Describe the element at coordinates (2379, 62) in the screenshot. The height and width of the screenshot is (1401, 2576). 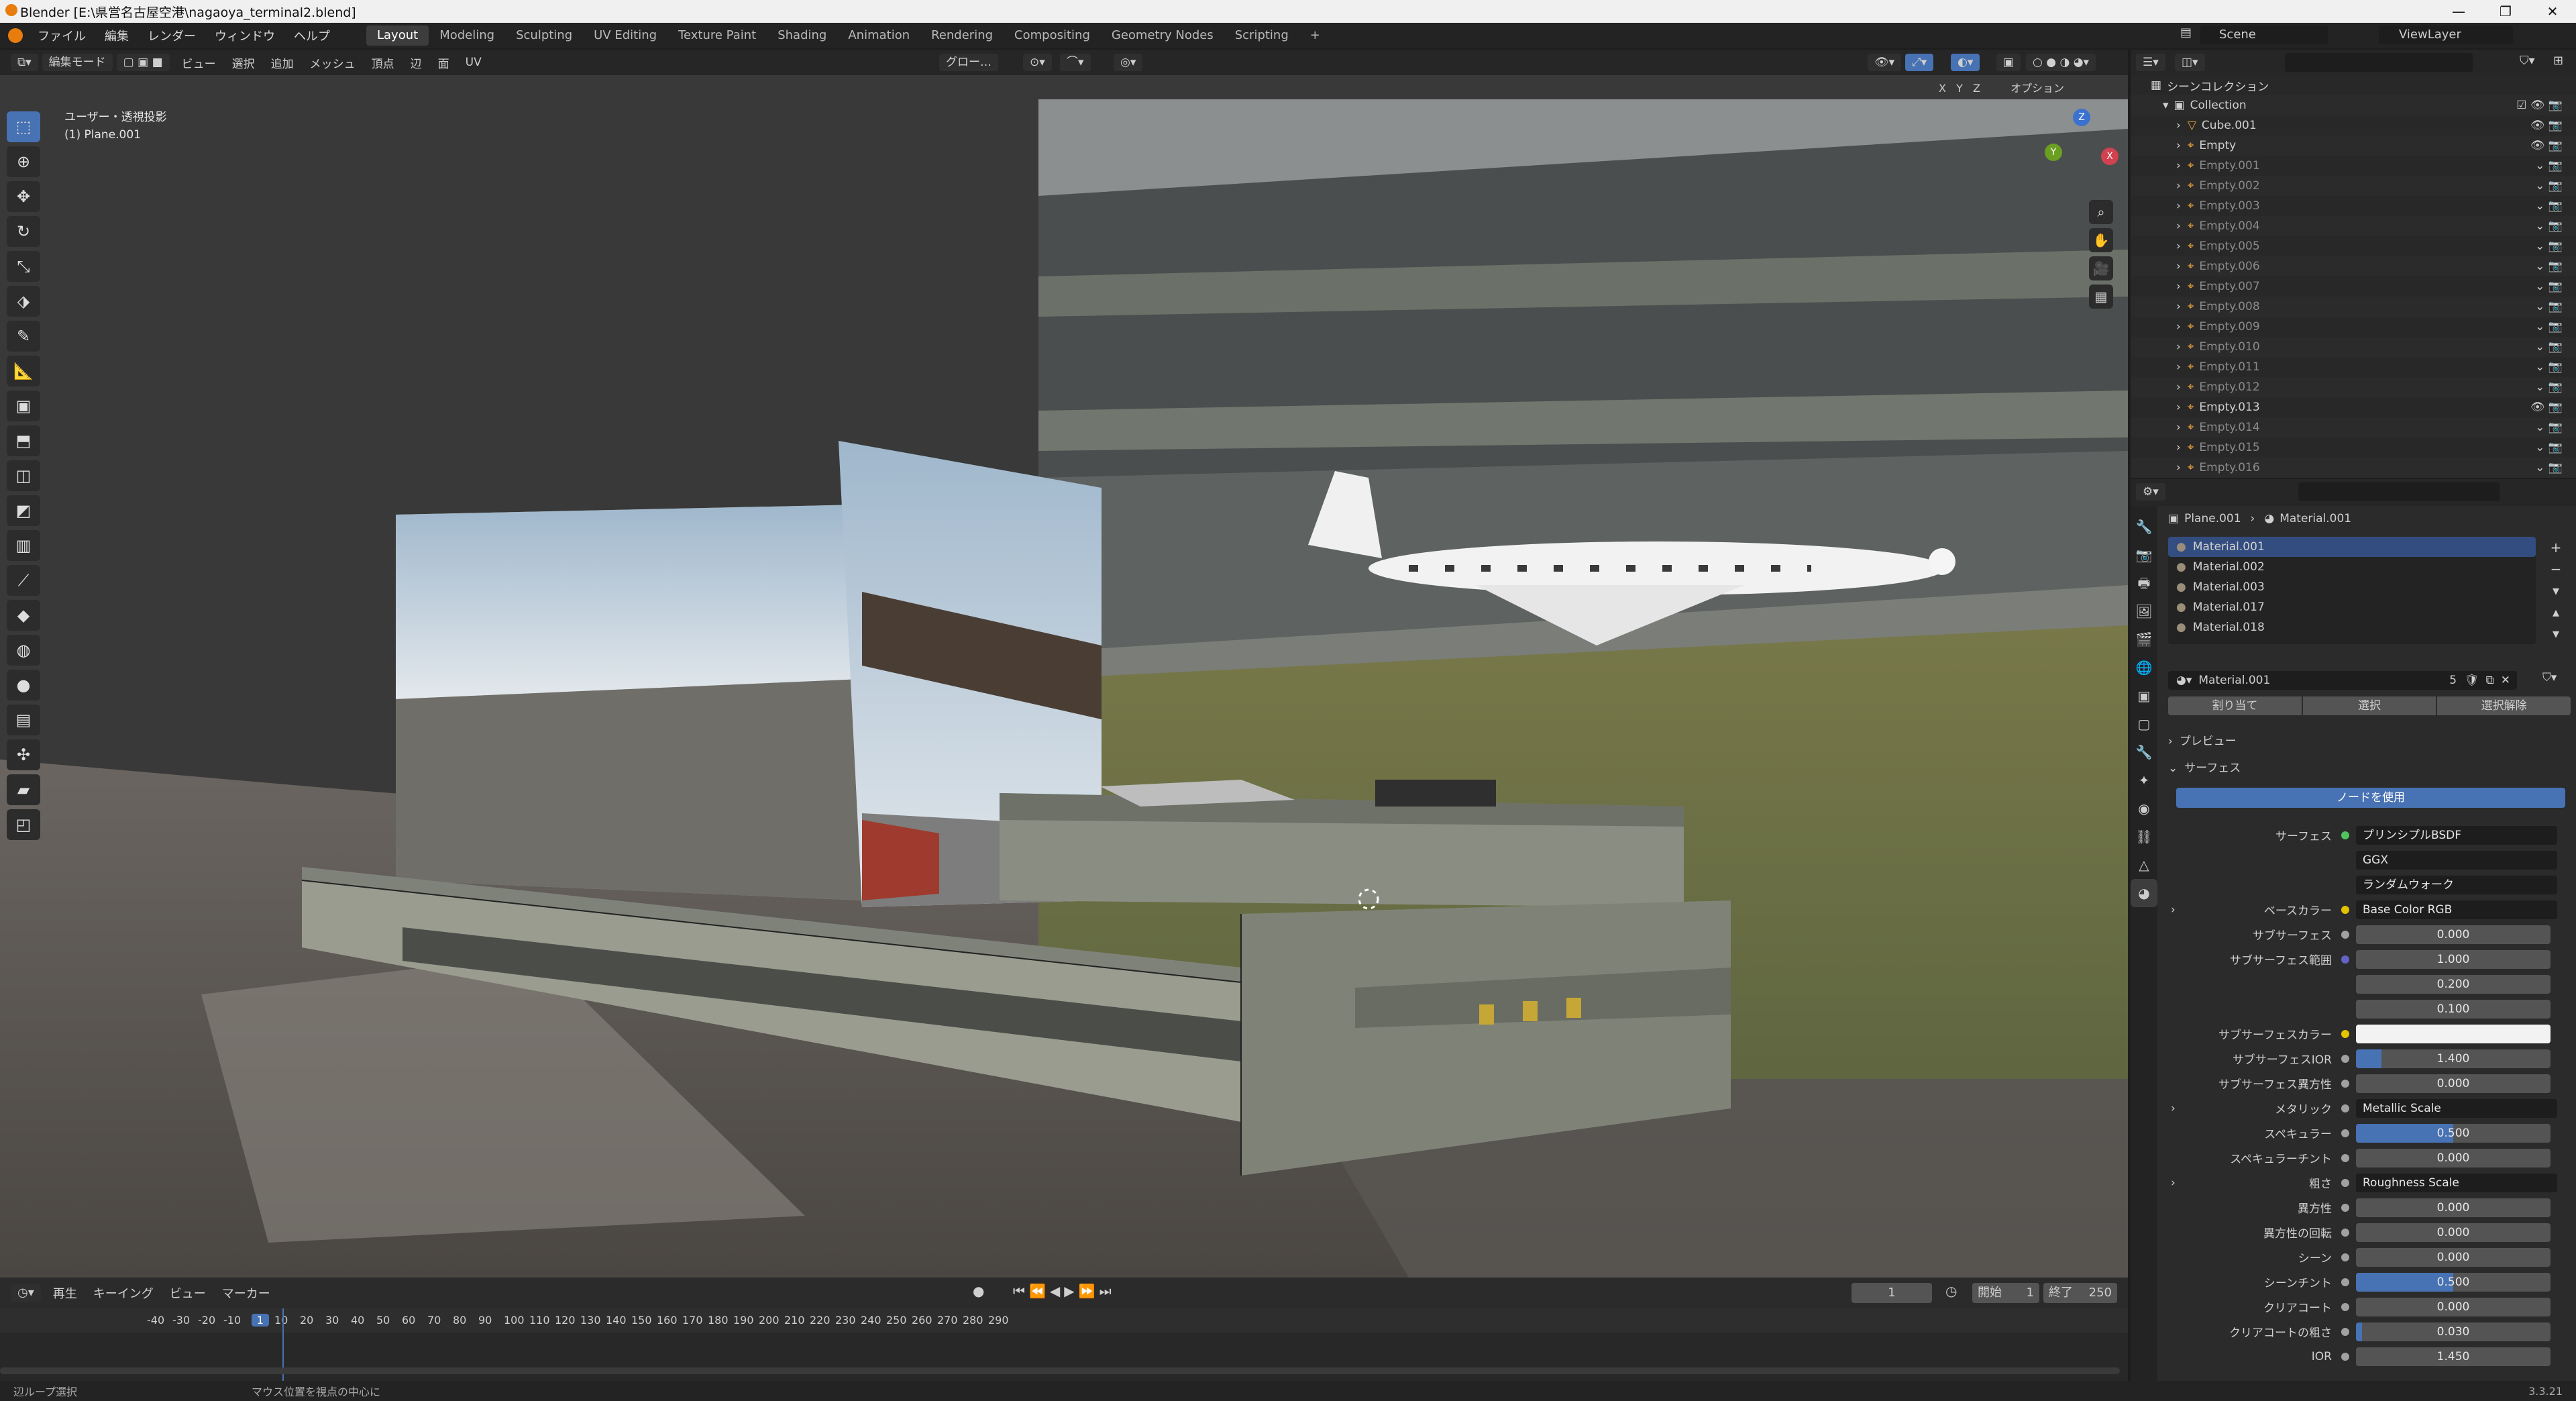
I see `outliner-search-input` at that location.